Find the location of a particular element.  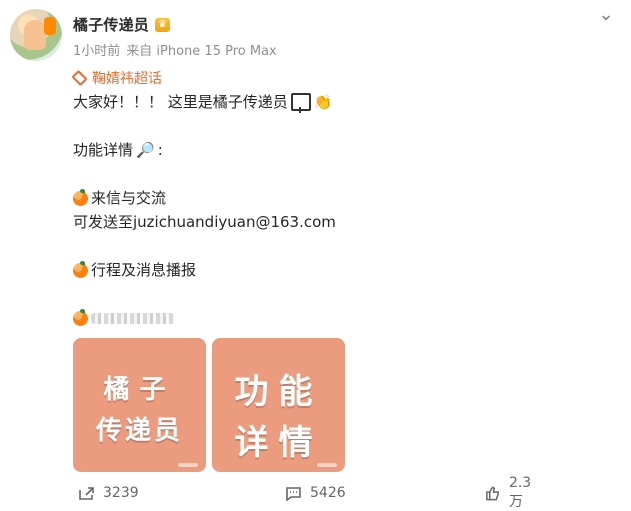

image-title-line2: 详情 is located at coordinates (278, 443).